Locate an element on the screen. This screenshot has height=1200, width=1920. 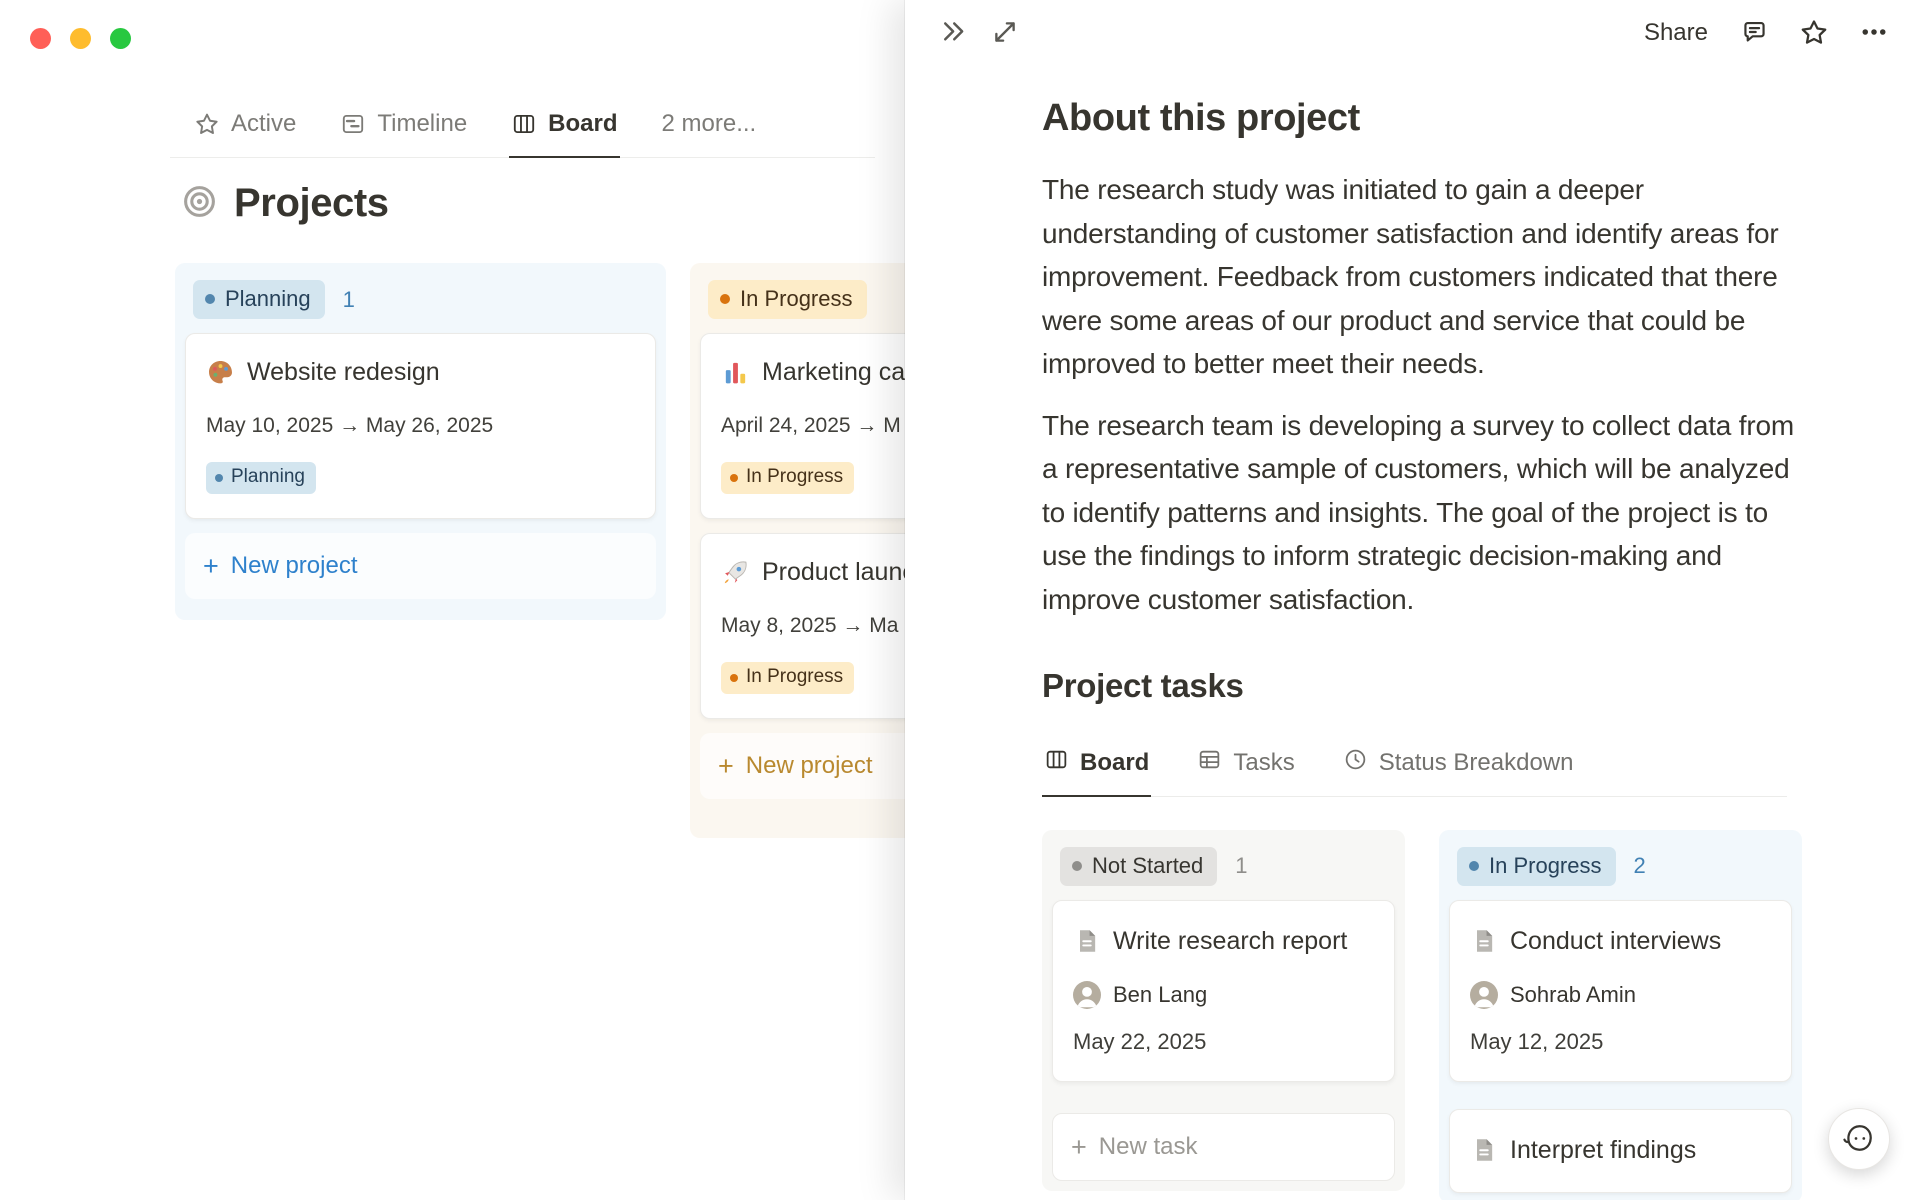
page-header: Projects is located at coordinates (285, 203).